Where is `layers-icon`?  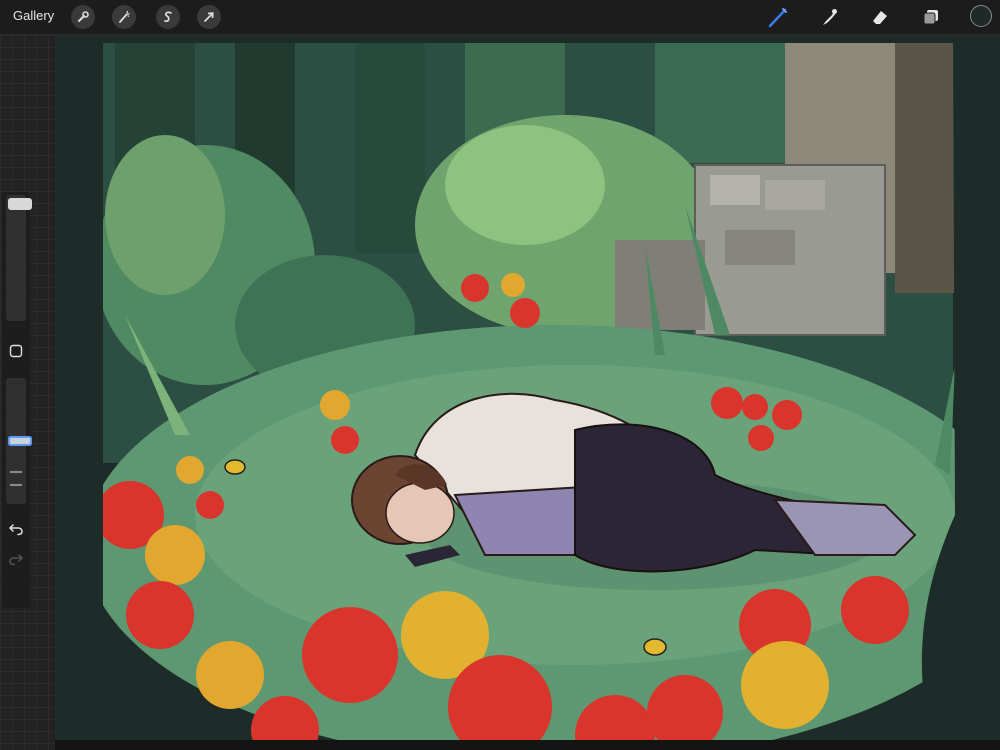
layers-icon is located at coordinates (930, 17).